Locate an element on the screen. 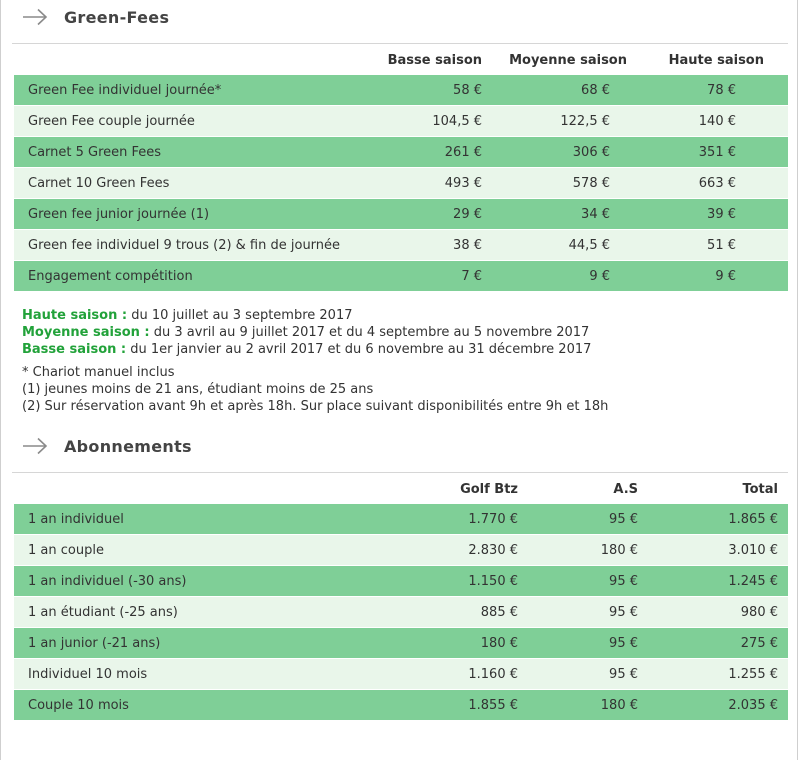 This screenshot has width=800, height=760. table-row: 1 an junior (-21 ans) 180 €95 €275 € is located at coordinates (401, 643).